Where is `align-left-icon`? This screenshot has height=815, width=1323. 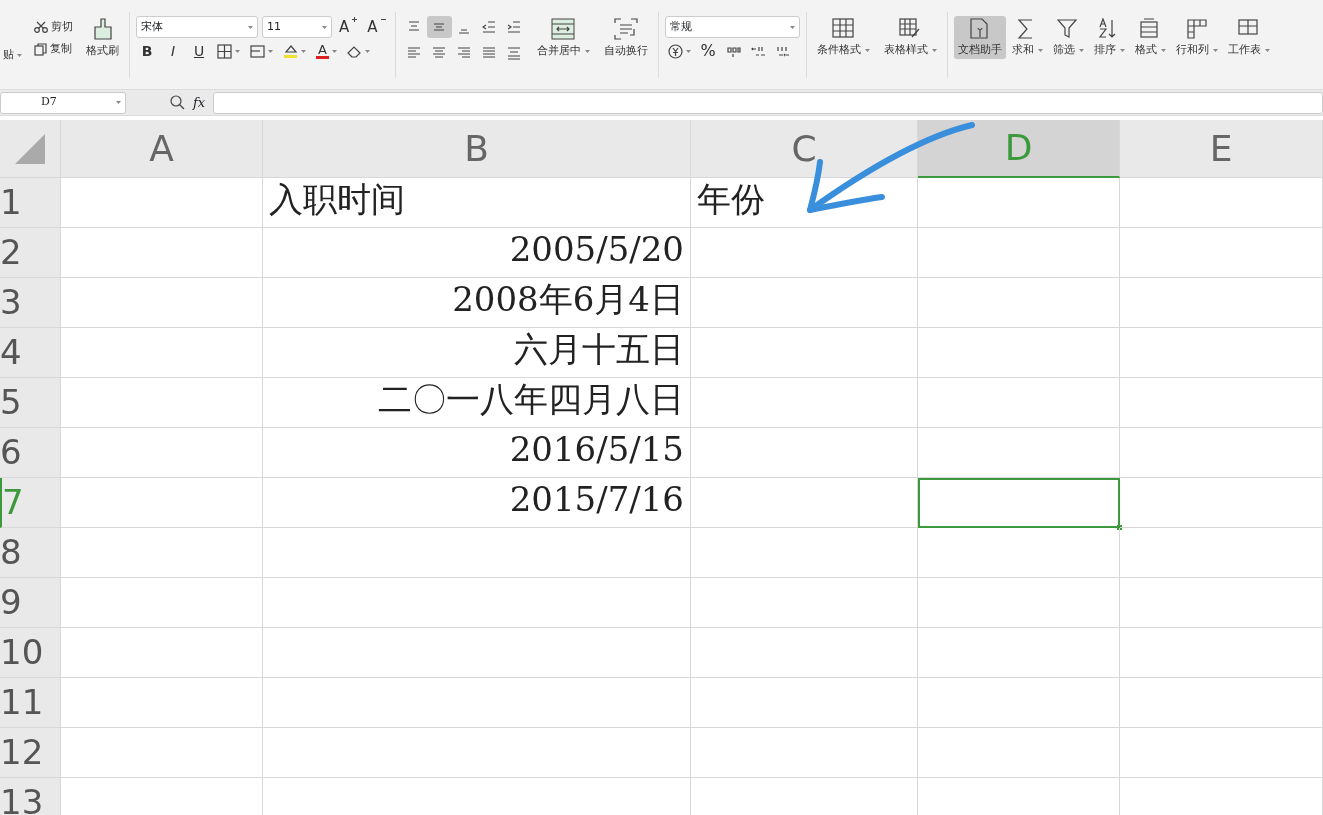 align-left-icon is located at coordinates (414, 53).